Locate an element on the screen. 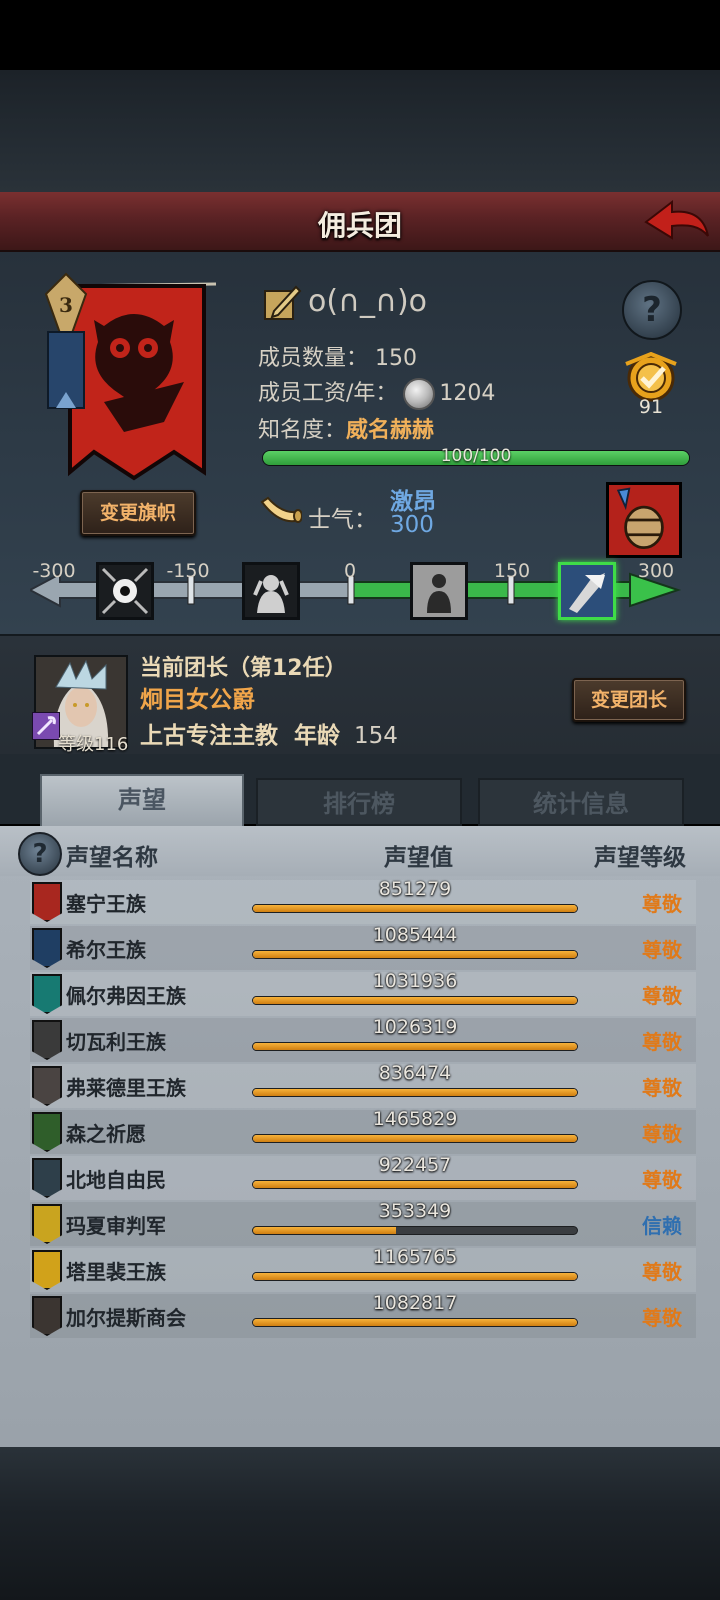 This screenshot has height=1600, width=720. table-row: 切瓦利王族 1026319 尊敬 is located at coordinates (363, 1039).